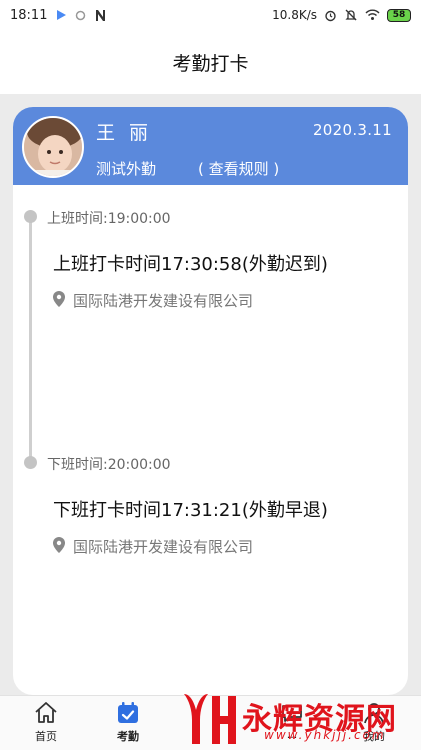 The image size is (421, 750). Describe the element at coordinates (292, 713) in the screenshot. I see `chat-icon` at that location.